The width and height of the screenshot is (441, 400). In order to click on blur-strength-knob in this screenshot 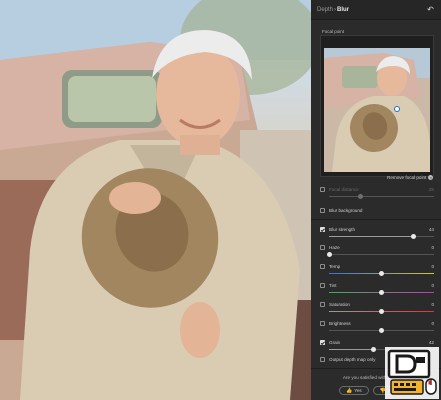, I will do `click(413, 236)`.